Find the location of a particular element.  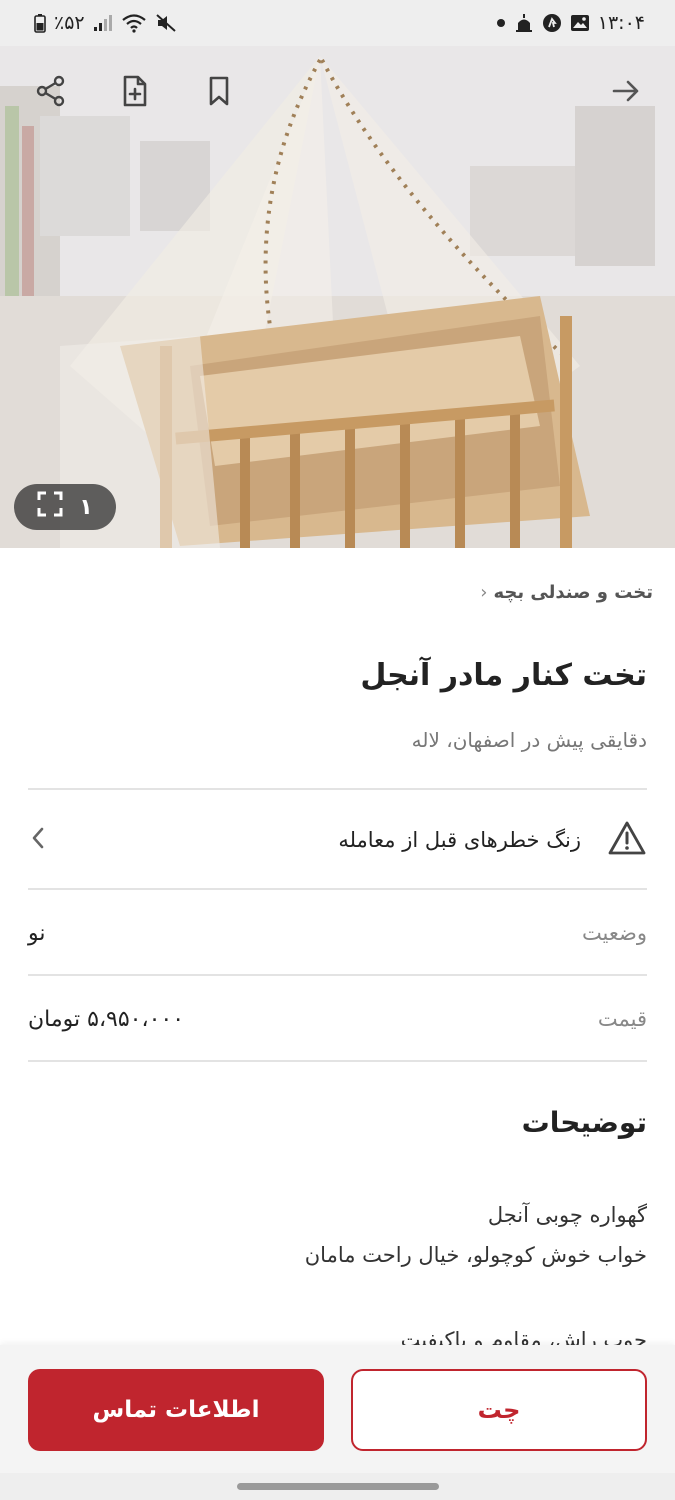

info-row-price: قیمت ۵،۹۵۰،۰۰۰ تومان is located at coordinates (337, 1019).